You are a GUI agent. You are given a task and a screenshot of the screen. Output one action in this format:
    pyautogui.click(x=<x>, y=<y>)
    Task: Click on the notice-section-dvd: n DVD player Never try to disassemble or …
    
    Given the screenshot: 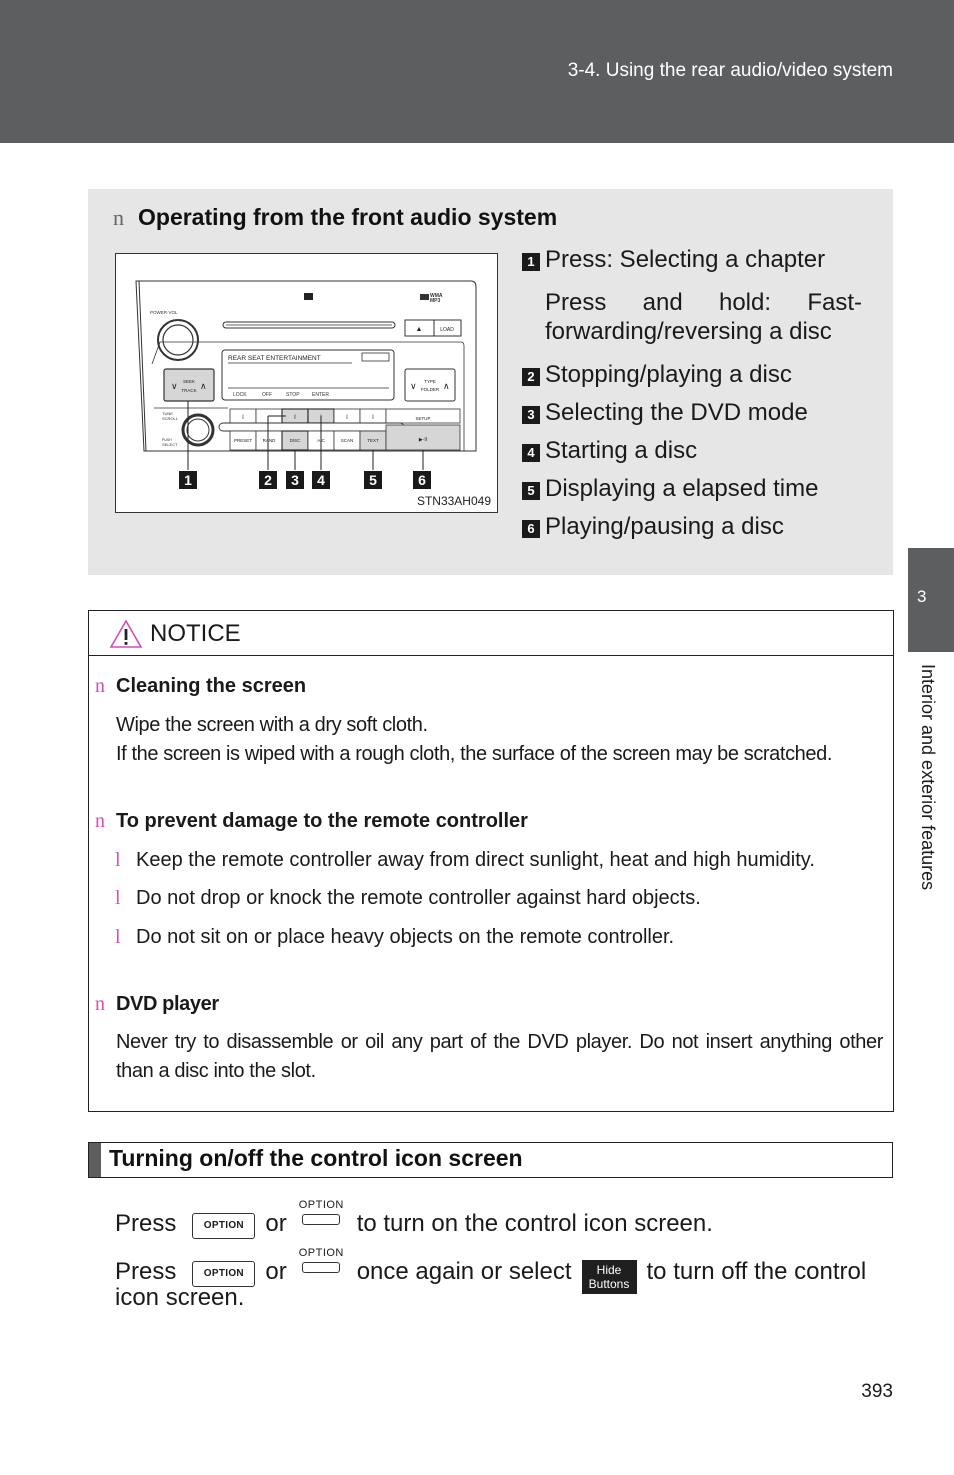 What is the action you would take?
    pyautogui.click(x=489, y=1038)
    